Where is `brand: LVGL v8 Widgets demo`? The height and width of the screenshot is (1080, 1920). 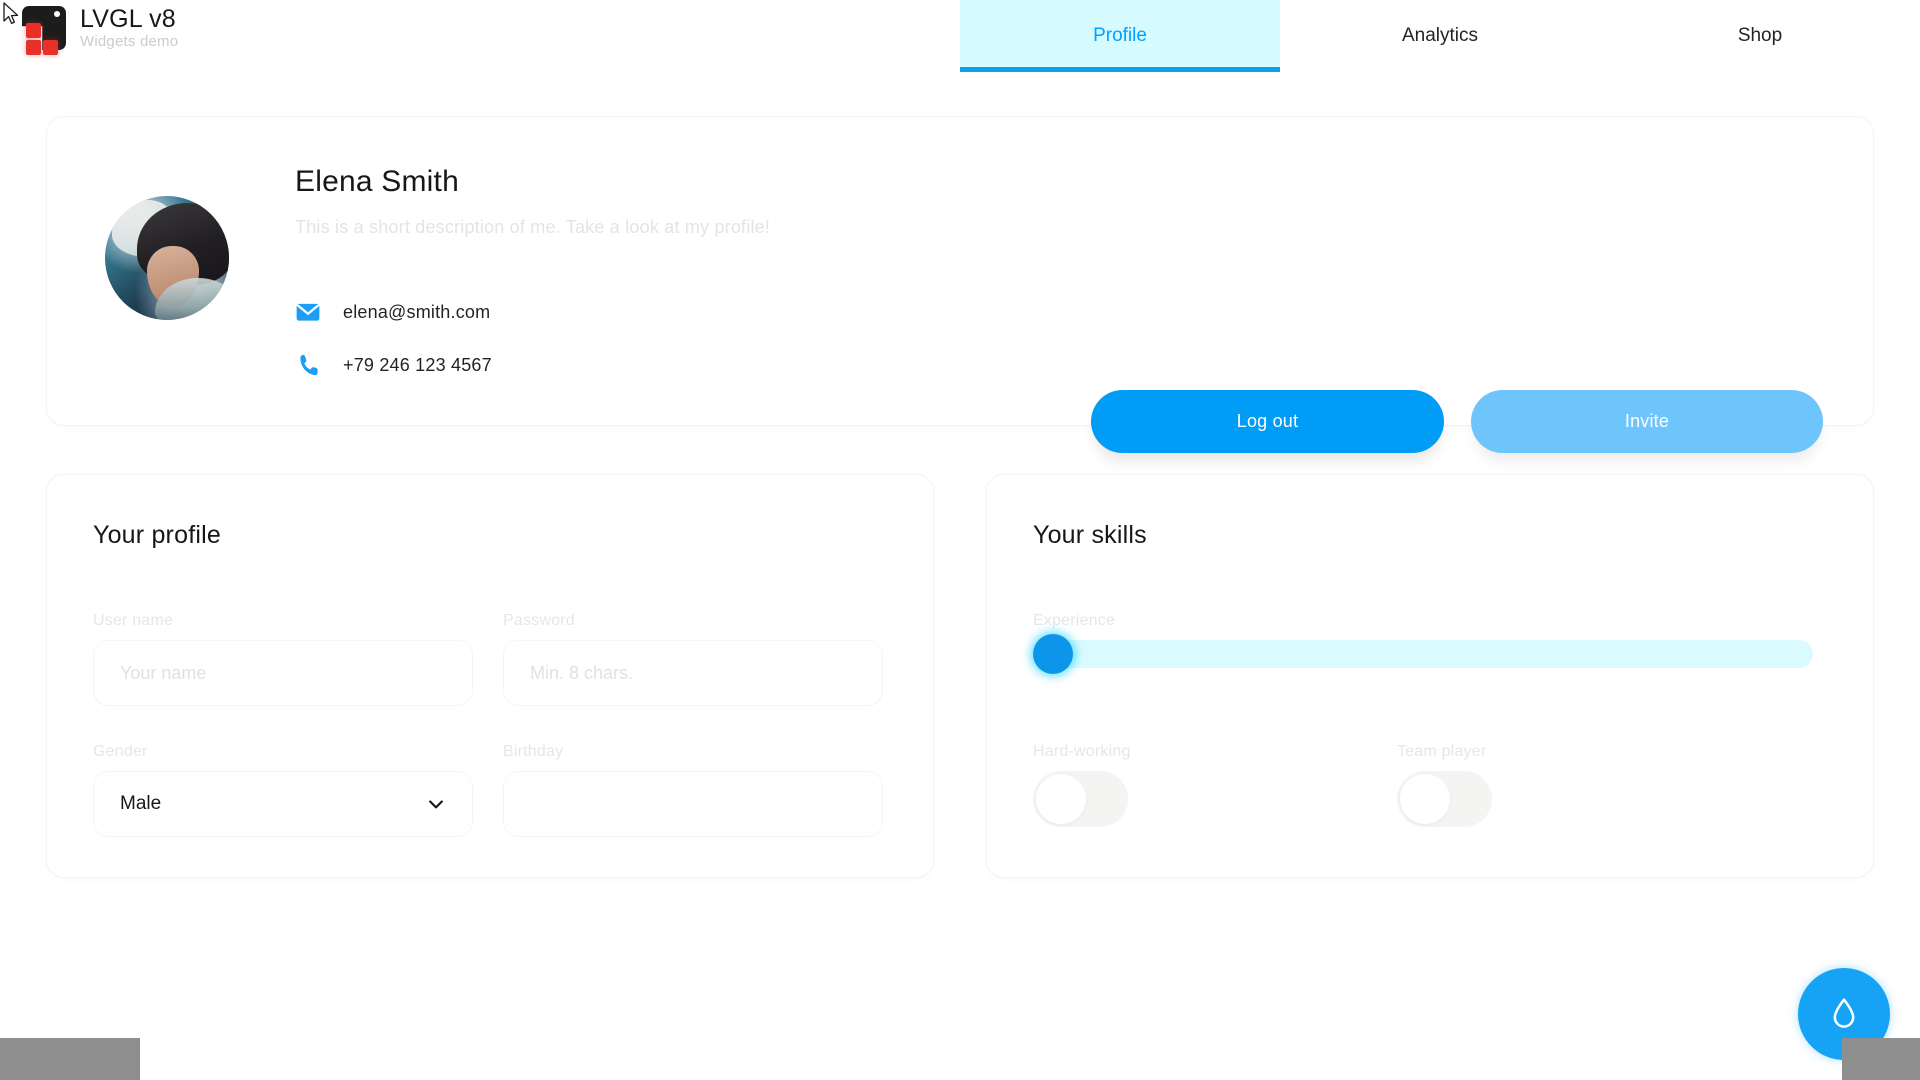 brand: LVGL v8 Widgets demo is located at coordinates (100, 30).